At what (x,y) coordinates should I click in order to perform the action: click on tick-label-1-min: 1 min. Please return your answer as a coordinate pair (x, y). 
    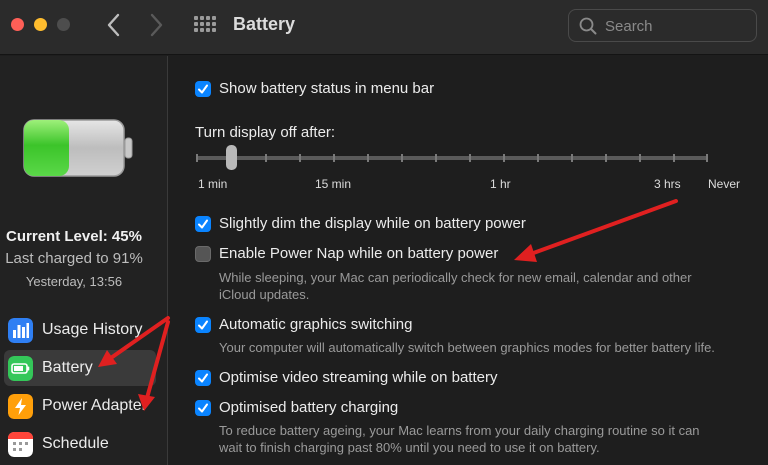
    Looking at the image, I should click on (213, 184).